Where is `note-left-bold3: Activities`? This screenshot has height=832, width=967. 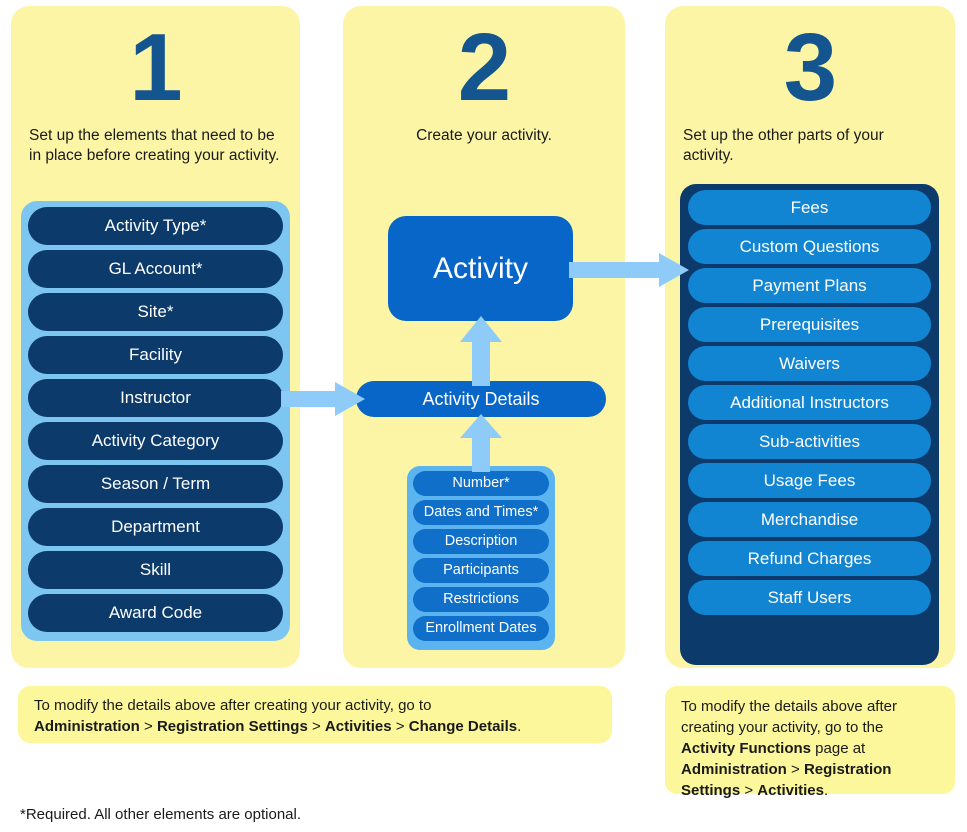
note-left-bold3: Activities is located at coordinates (358, 726).